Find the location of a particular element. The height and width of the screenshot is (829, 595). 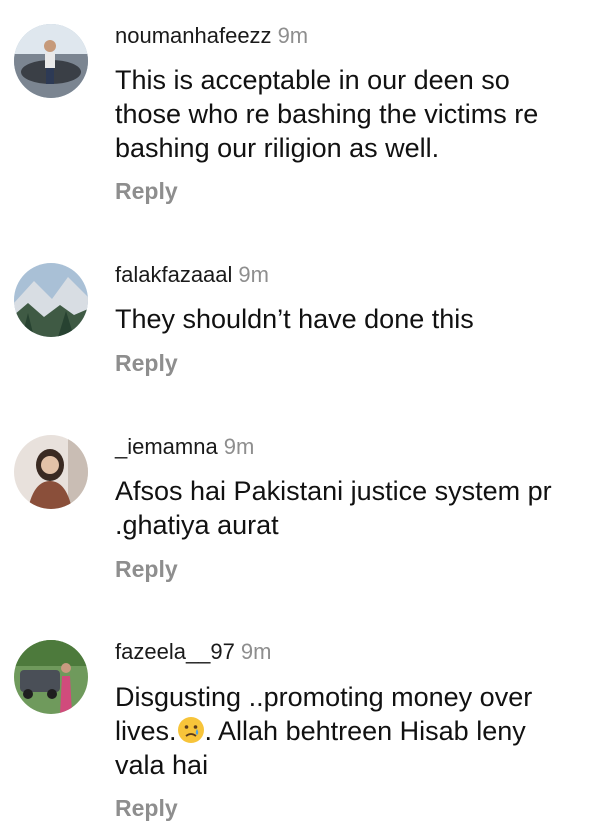

comment-meta: falakfazaaal 9m is located at coordinates (192, 275).